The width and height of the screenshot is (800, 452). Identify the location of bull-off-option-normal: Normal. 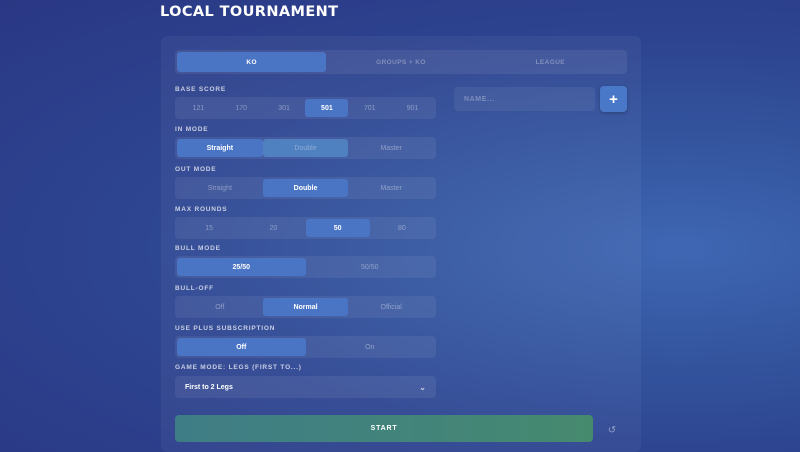
(305, 307).